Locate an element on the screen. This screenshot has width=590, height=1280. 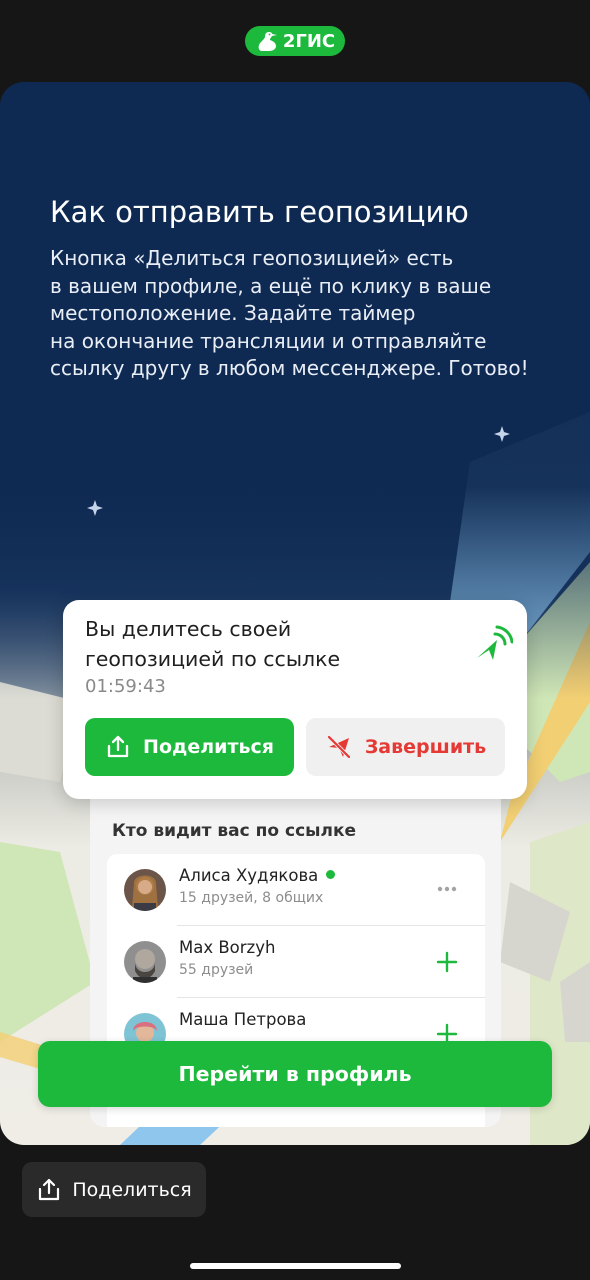
home-indicator is located at coordinates (295, 1266).